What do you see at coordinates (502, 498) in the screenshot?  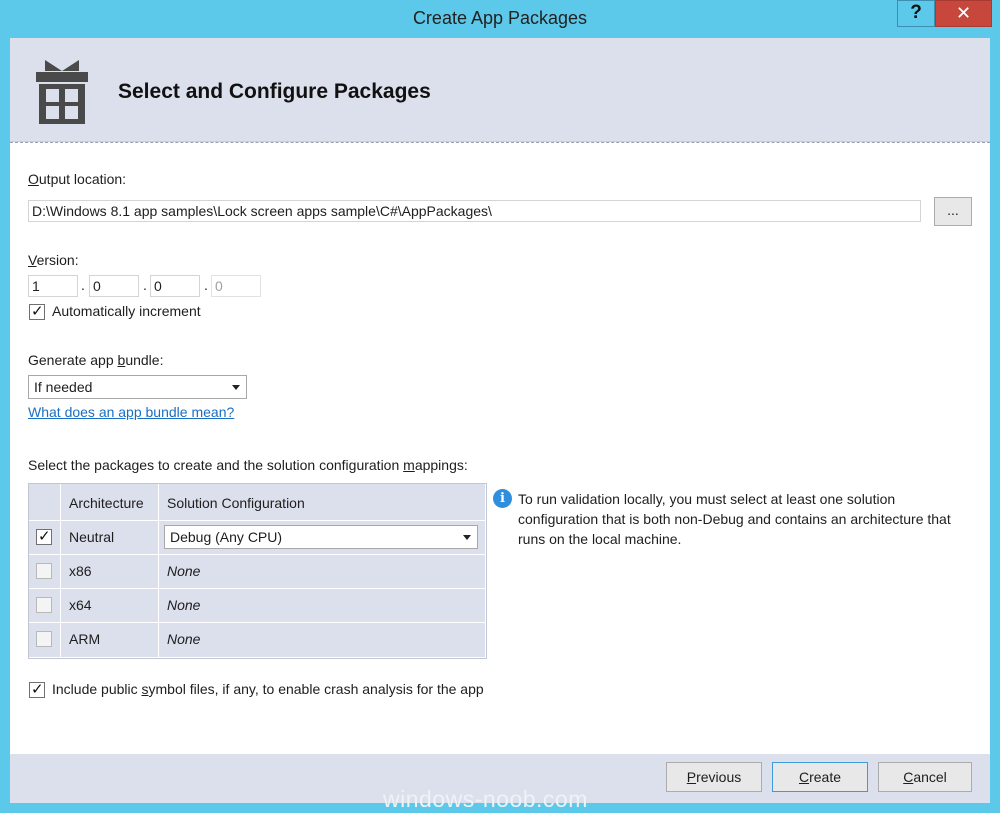 I see `info-icon: i` at bounding box center [502, 498].